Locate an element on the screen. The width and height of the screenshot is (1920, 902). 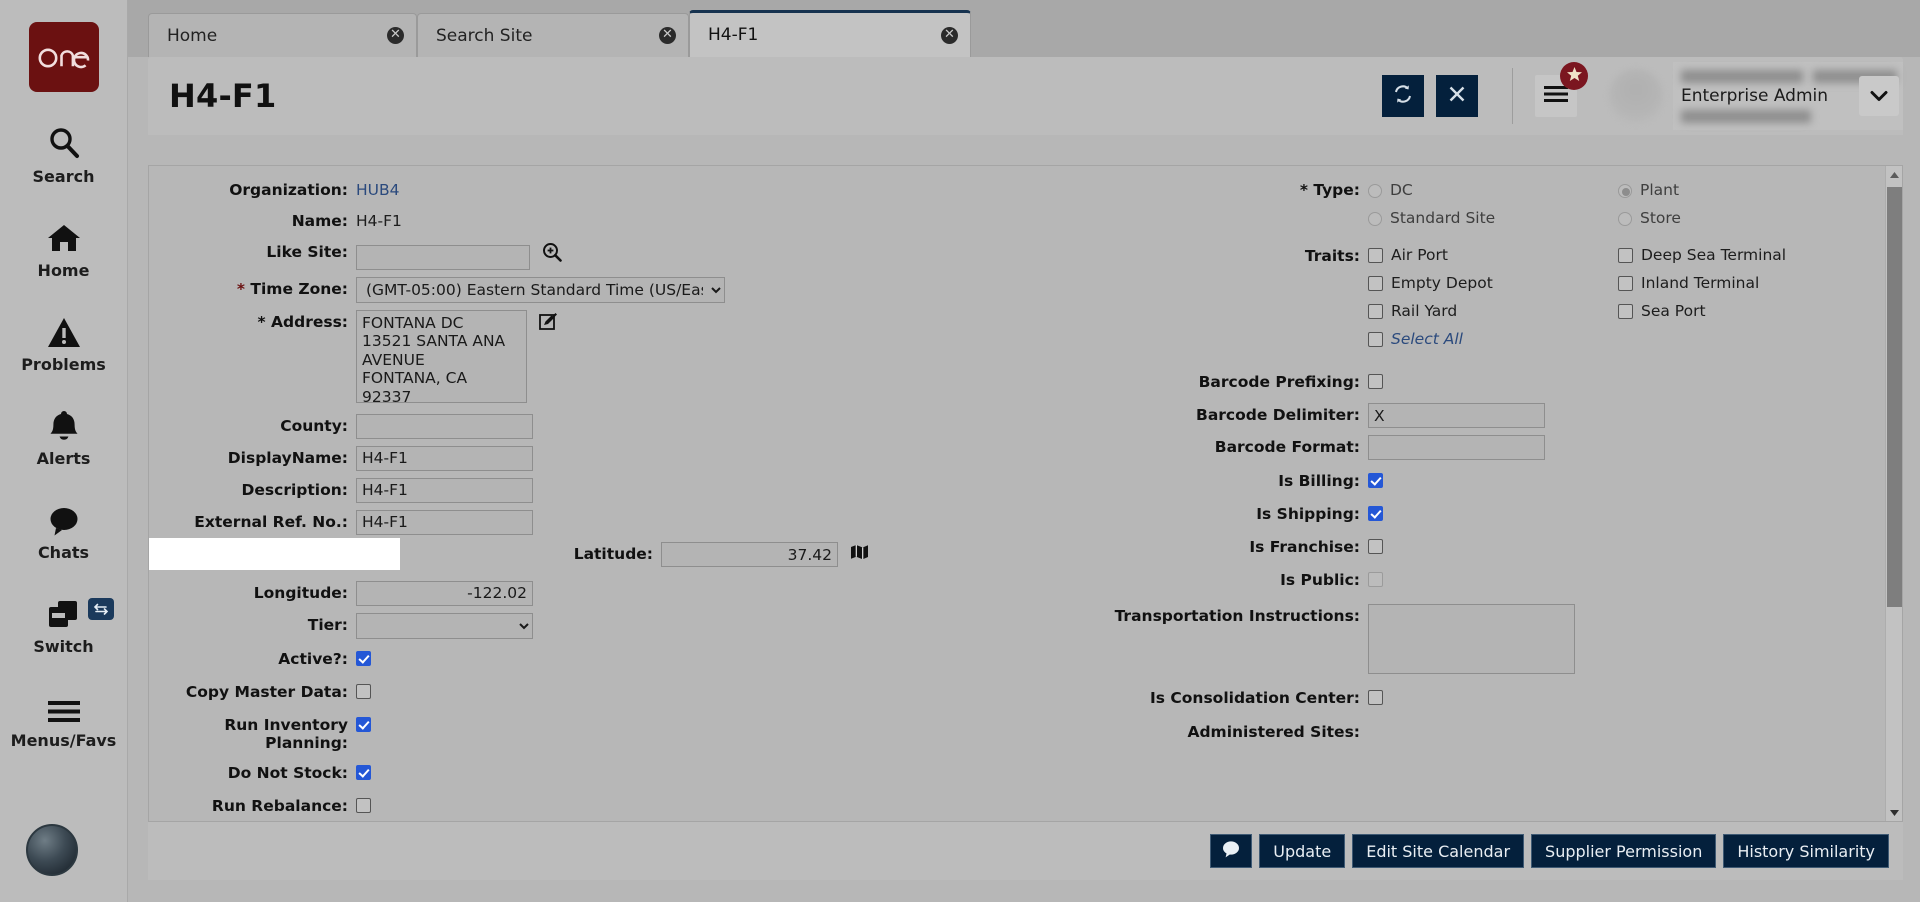
do-not-stock-checkbox is located at coordinates (363, 772).